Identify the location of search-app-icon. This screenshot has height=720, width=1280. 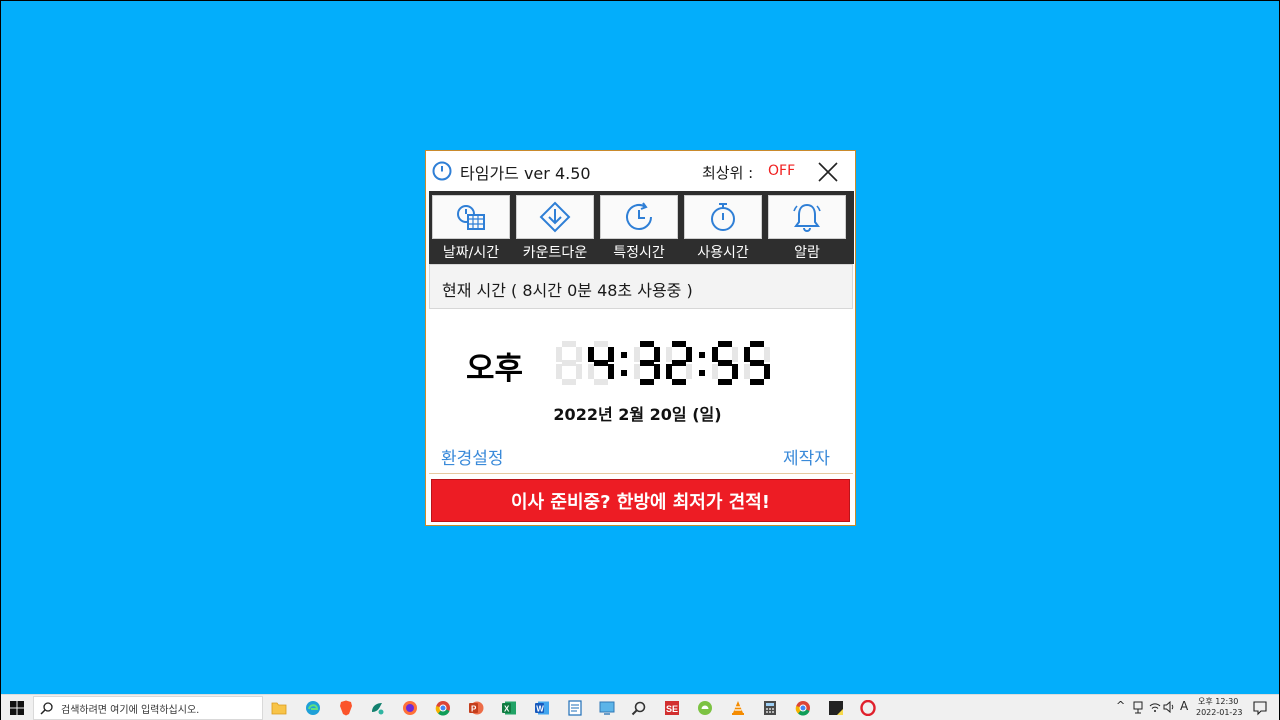
(639, 708).